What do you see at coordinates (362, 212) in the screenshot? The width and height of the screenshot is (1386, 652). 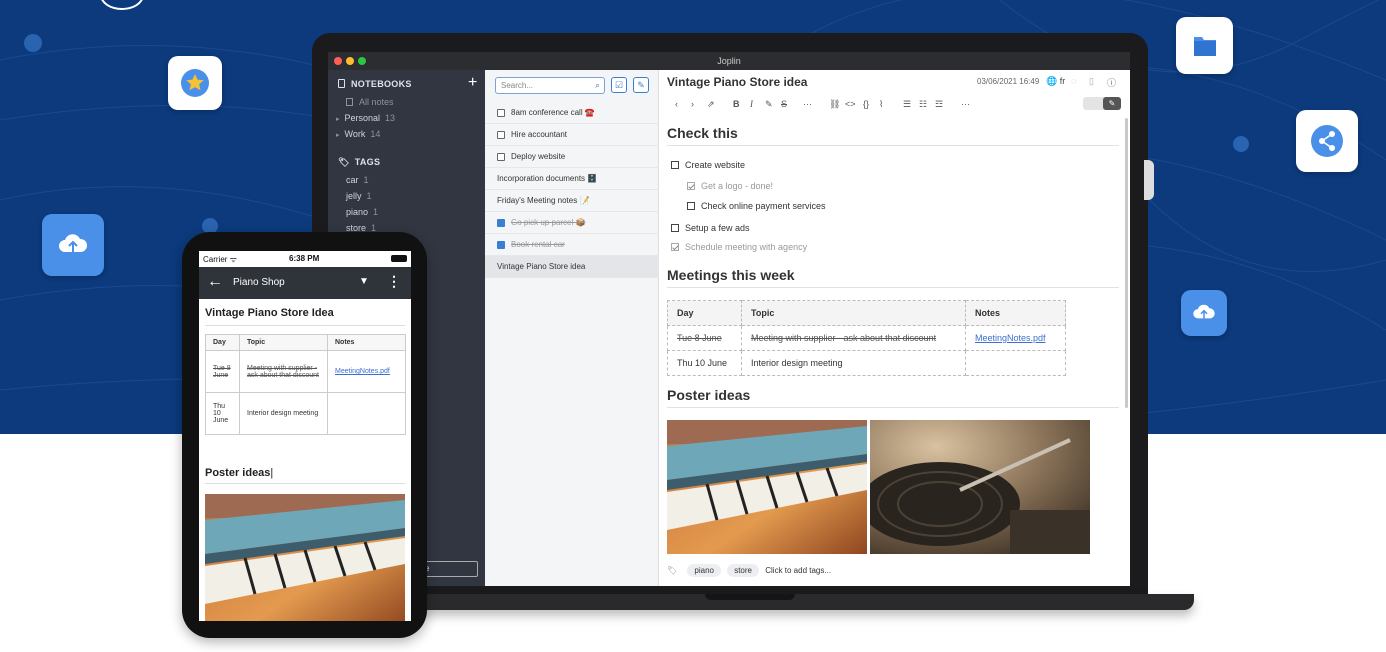 I see `sidebar-tag-piano: piano 1` at bounding box center [362, 212].